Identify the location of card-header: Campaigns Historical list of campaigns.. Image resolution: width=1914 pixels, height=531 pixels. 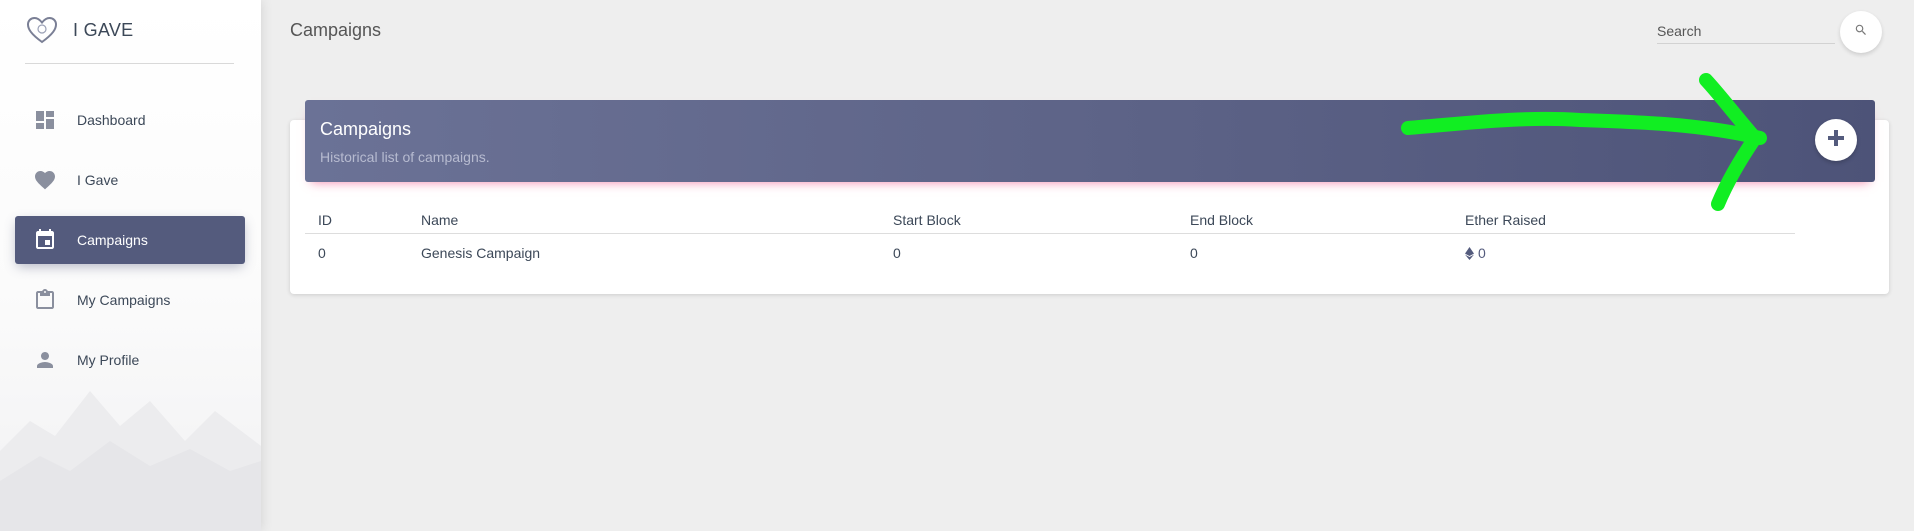
(1090, 141).